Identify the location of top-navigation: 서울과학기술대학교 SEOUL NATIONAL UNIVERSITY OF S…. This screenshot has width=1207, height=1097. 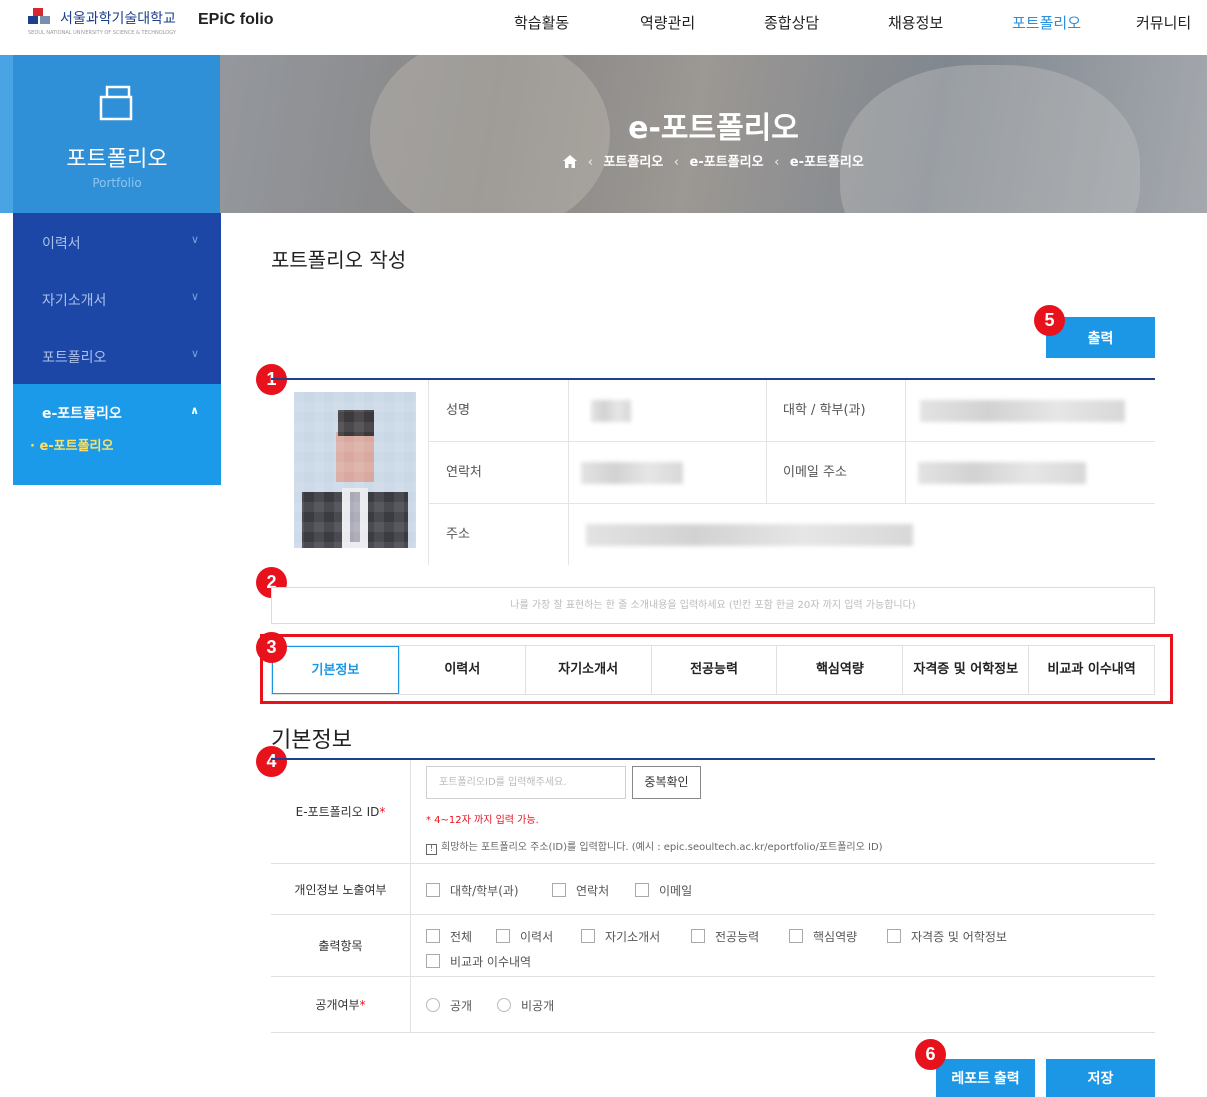
(603, 24).